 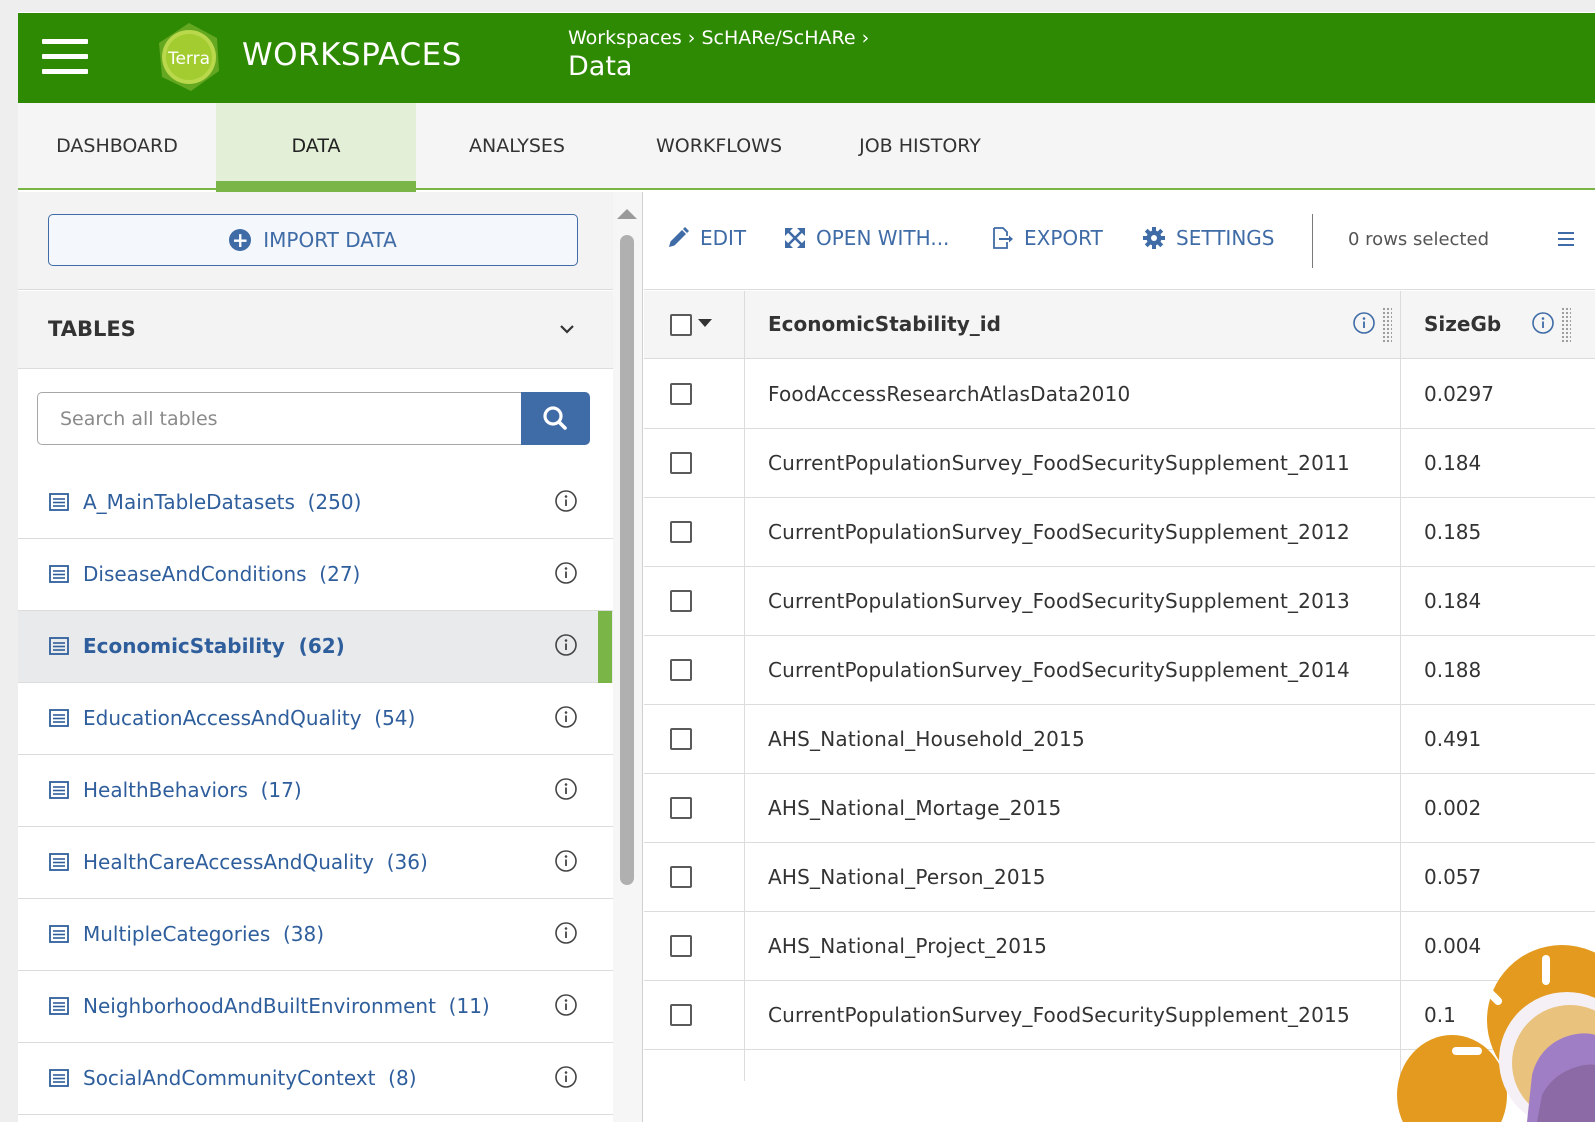 I want to click on scrollbar-thumb, so click(x=627, y=560).